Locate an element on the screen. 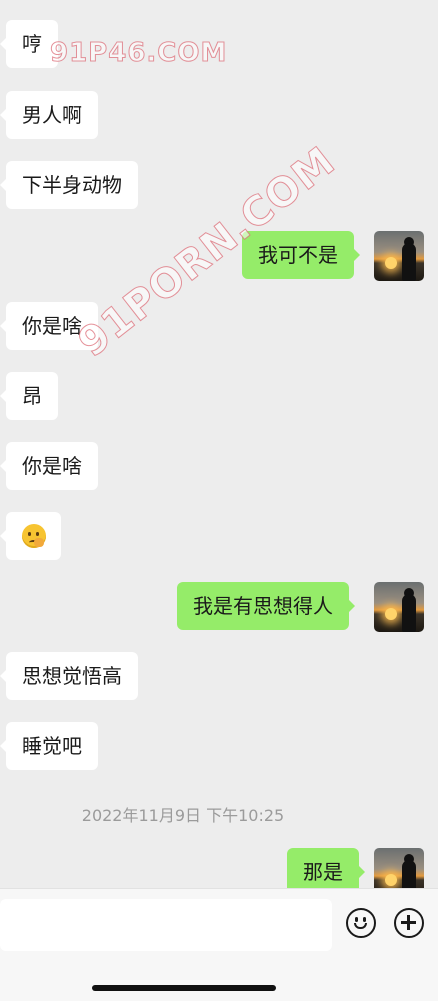  message-timestamp: 2022年11月9日 下午10:25 is located at coordinates (183, 815).